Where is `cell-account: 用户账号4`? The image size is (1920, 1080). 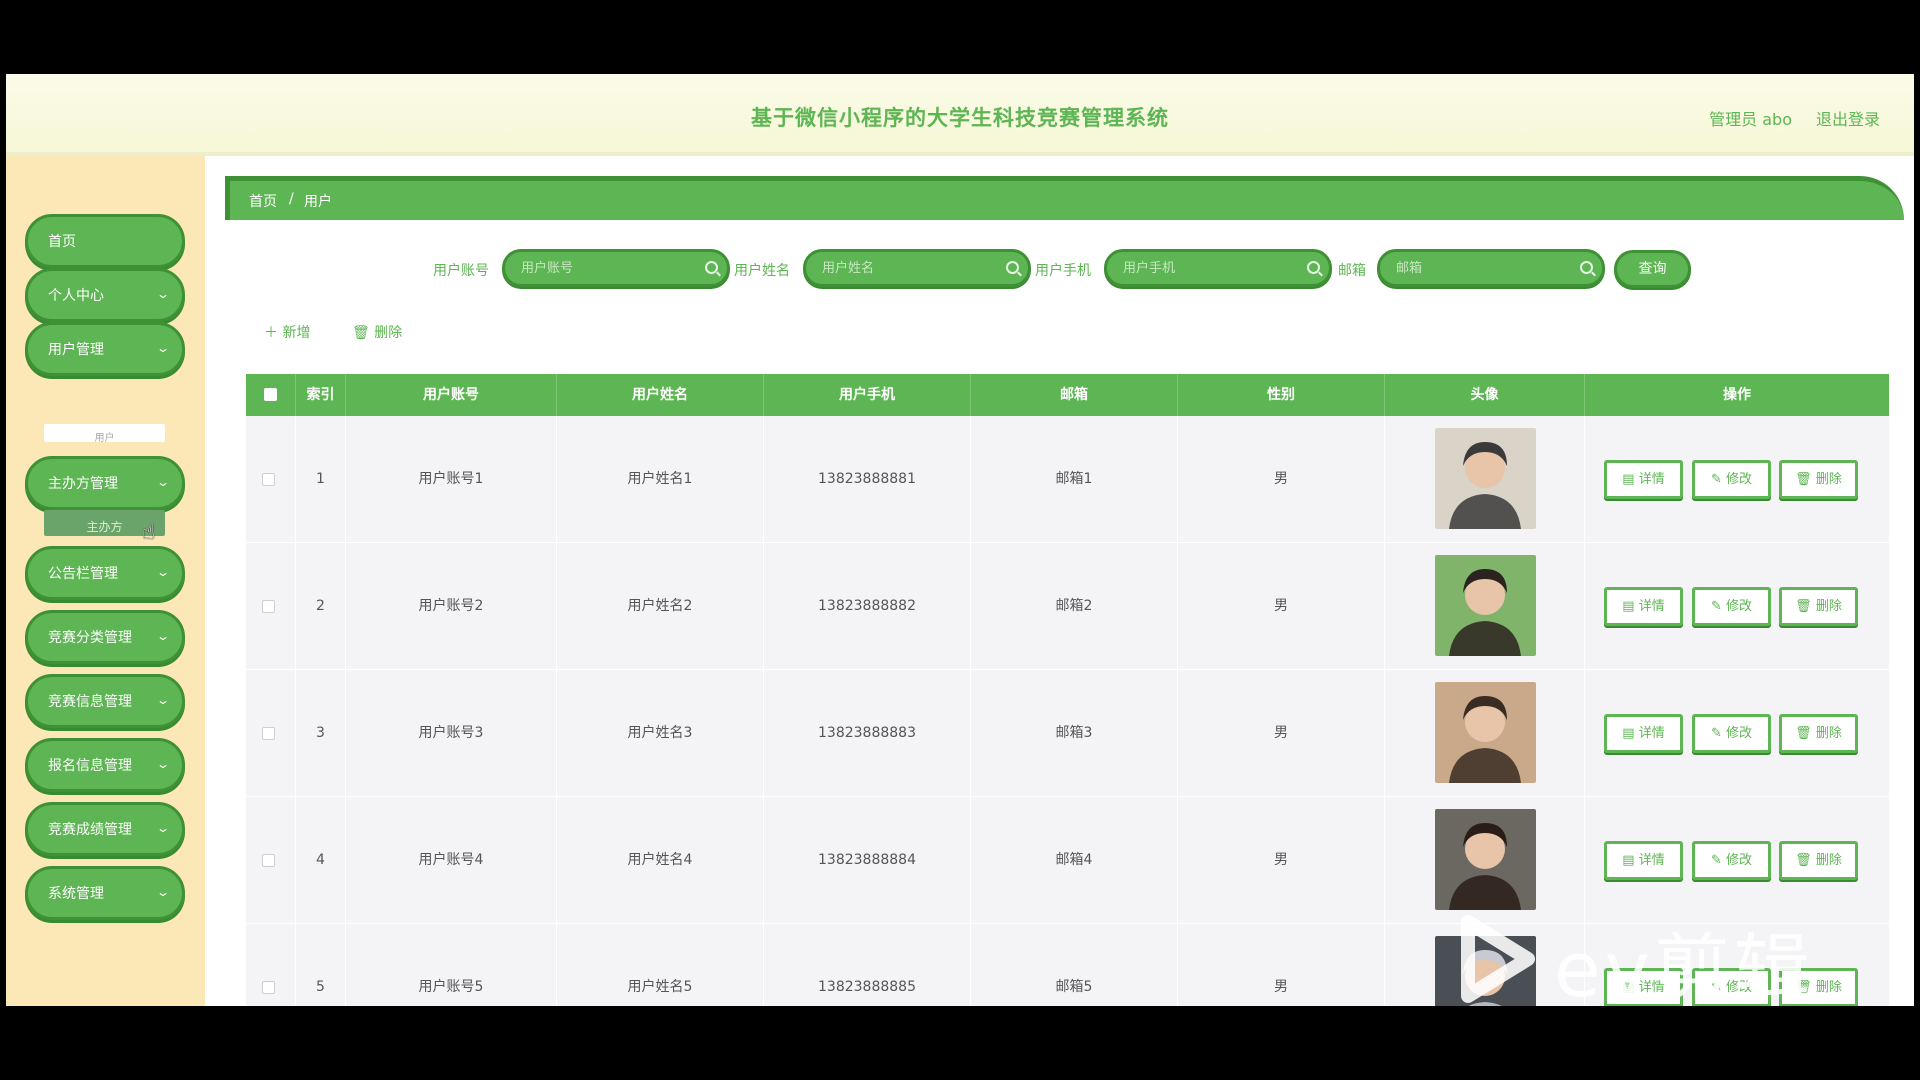
cell-account: 用户账号4 is located at coordinates (451, 860).